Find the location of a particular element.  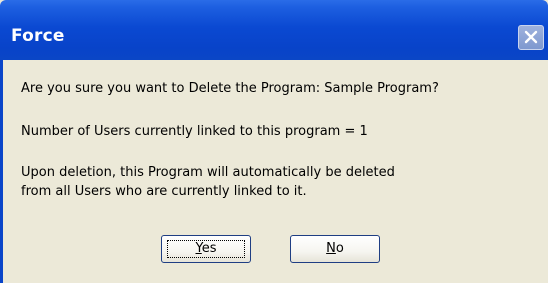

no-button: No is located at coordinates (335, 249).